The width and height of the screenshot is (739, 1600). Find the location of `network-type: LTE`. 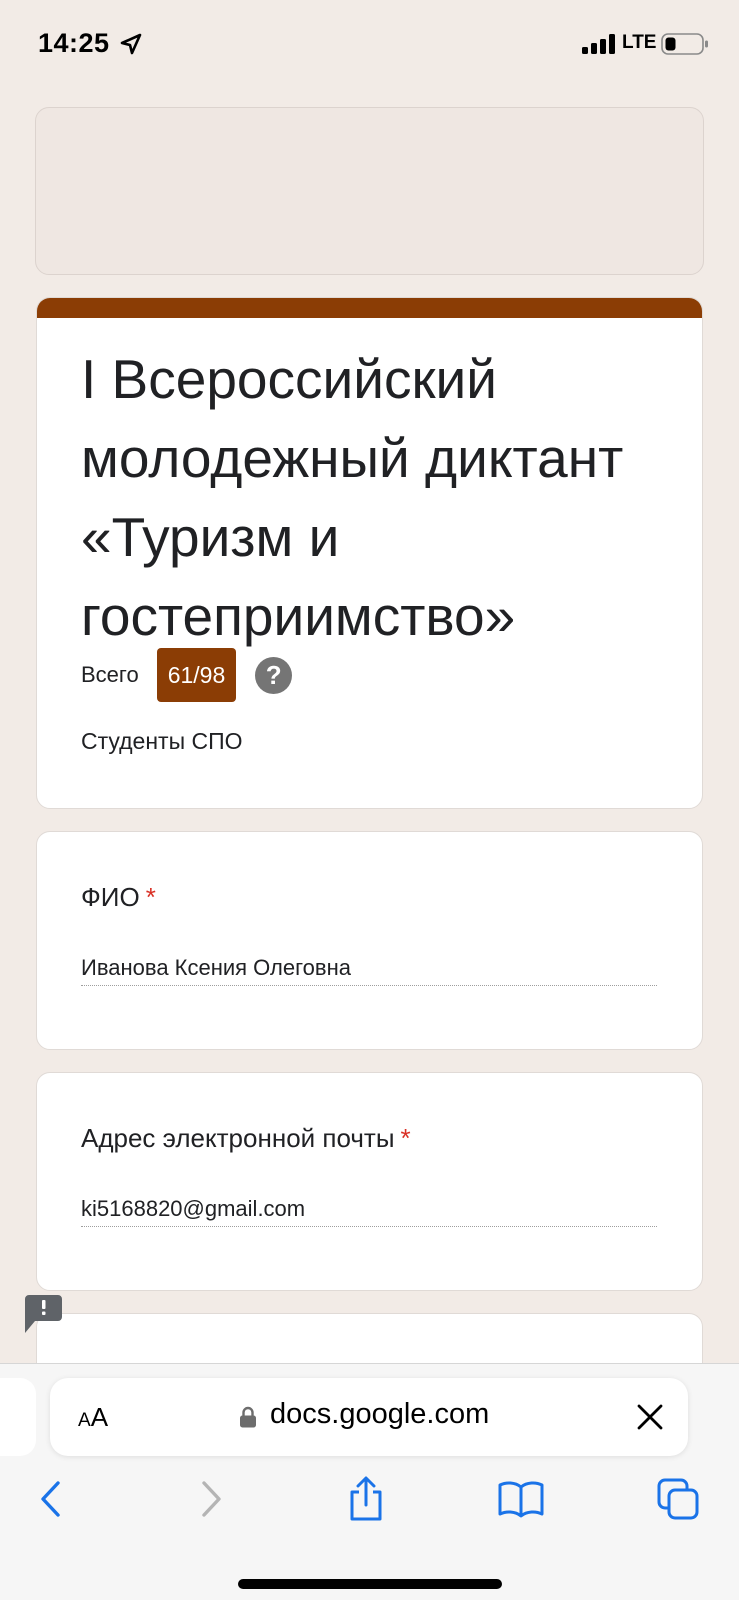

network-type: LTE is located at coordinates (639, 42).